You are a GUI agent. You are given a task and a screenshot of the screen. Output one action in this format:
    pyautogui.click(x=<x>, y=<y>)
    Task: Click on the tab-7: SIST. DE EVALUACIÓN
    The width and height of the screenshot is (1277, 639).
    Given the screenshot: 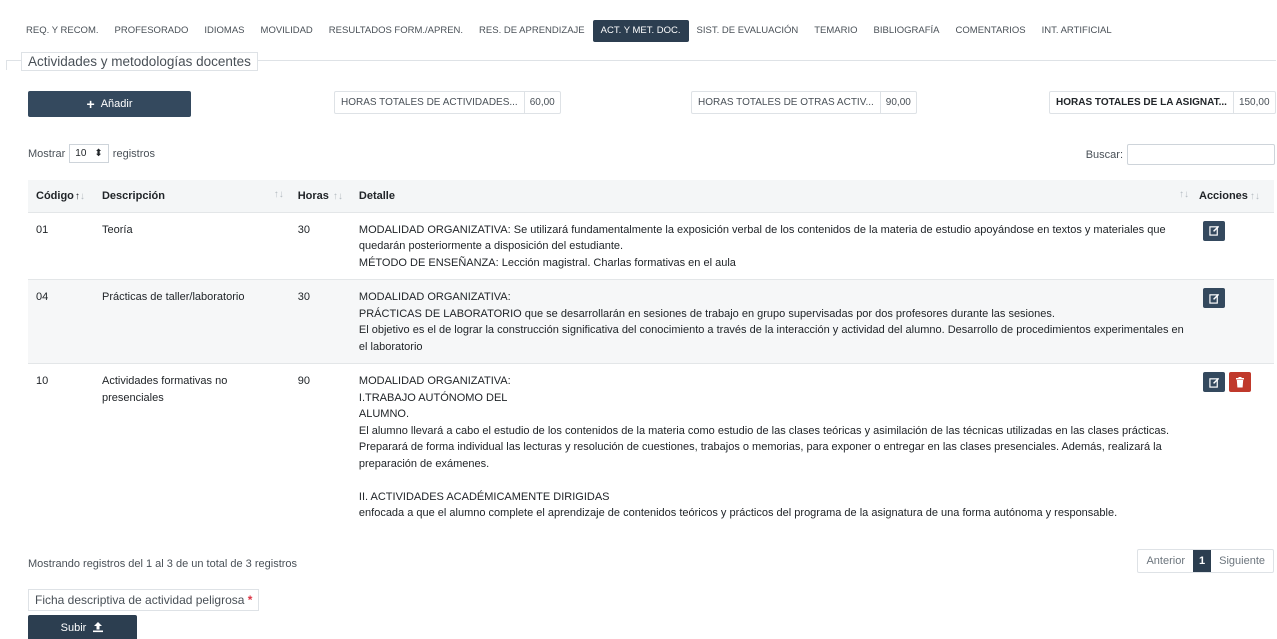 What is the action you would take?
    pyautogui.click(x=748, y=31)
    